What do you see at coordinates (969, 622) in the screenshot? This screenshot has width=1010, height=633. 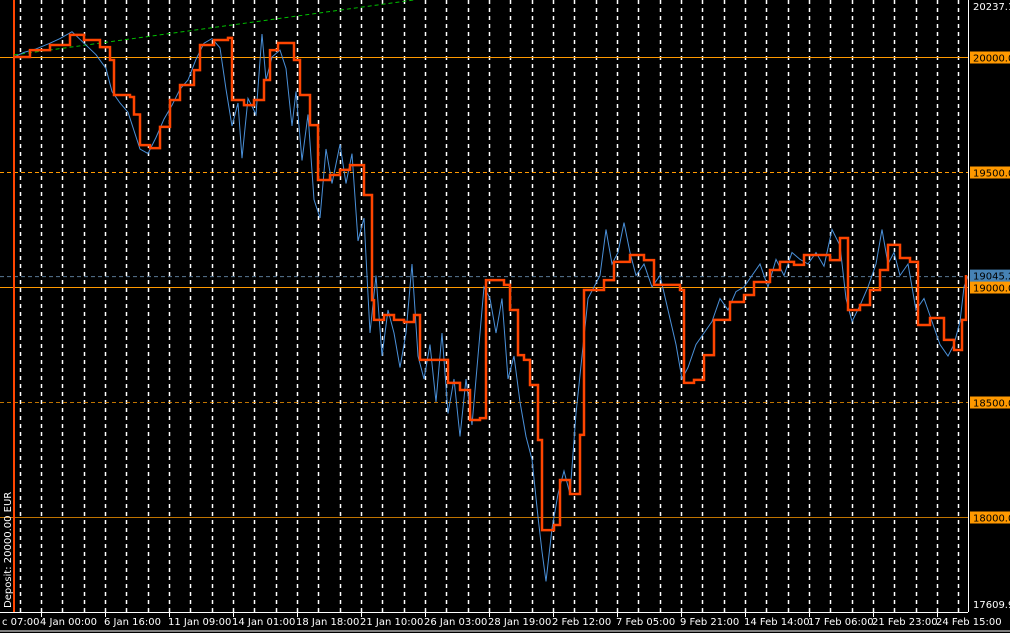 I see `time-label: 24 Feb 15:00` at bounding box center [969, 622].